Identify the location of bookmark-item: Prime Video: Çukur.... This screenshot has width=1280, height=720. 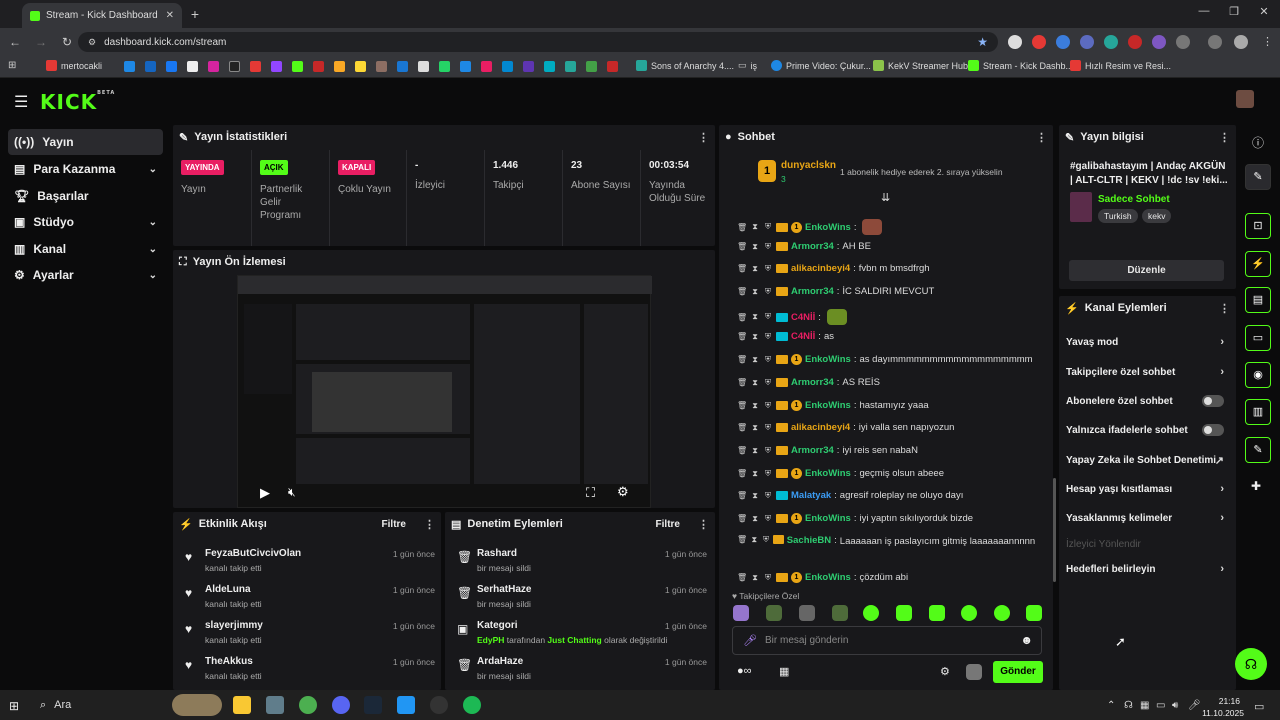
(821, 65).